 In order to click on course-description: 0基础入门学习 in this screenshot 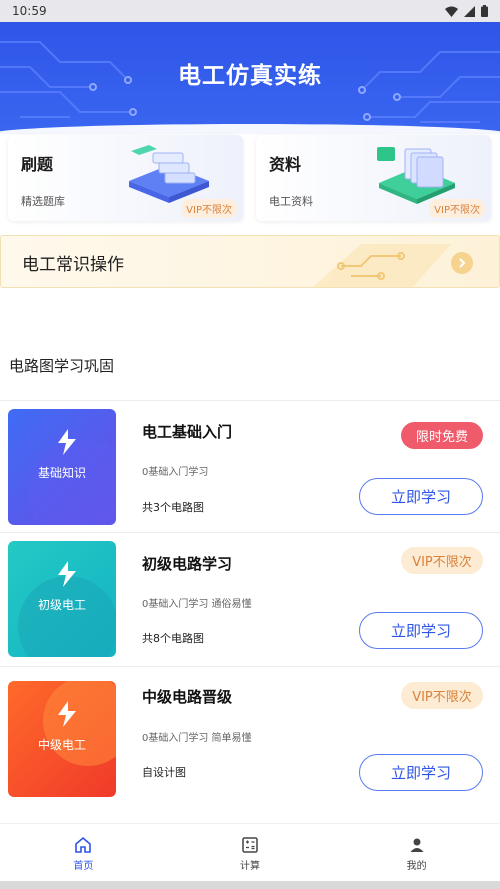, I will do `click(175, 472)`.